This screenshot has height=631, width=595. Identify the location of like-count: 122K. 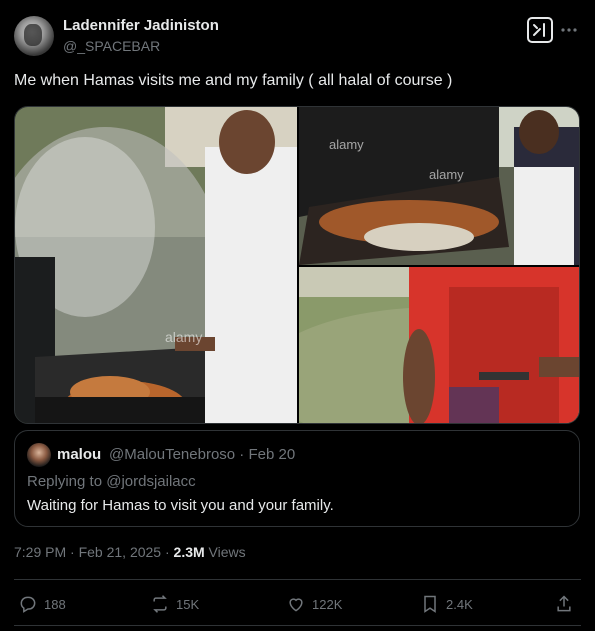
(327, 604).